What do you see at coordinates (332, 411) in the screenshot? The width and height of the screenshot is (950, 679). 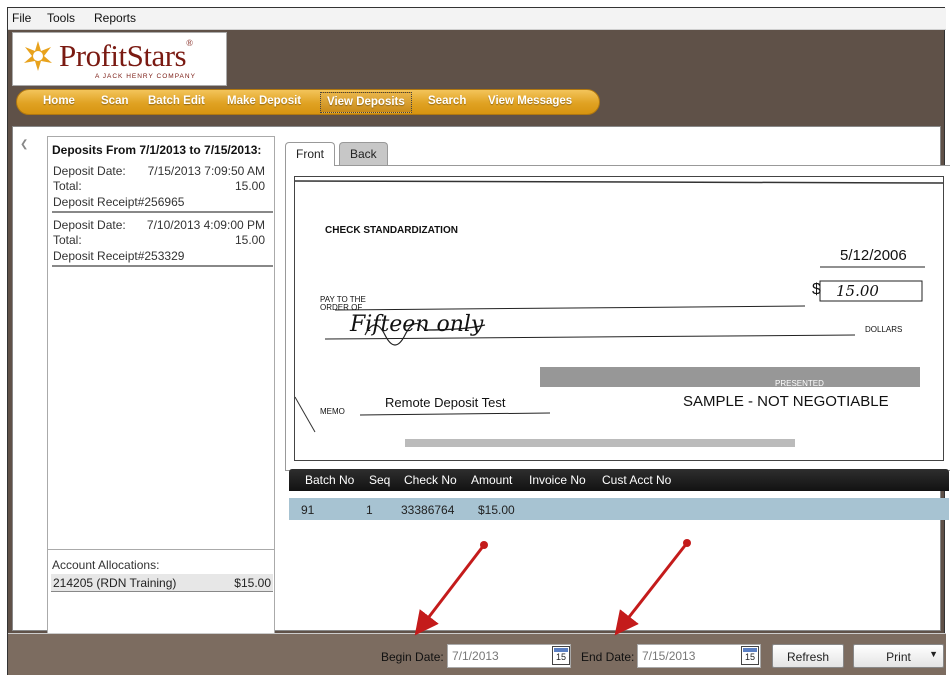 I see `check-memo-label: MEMO` at bounding box center [332, 411].